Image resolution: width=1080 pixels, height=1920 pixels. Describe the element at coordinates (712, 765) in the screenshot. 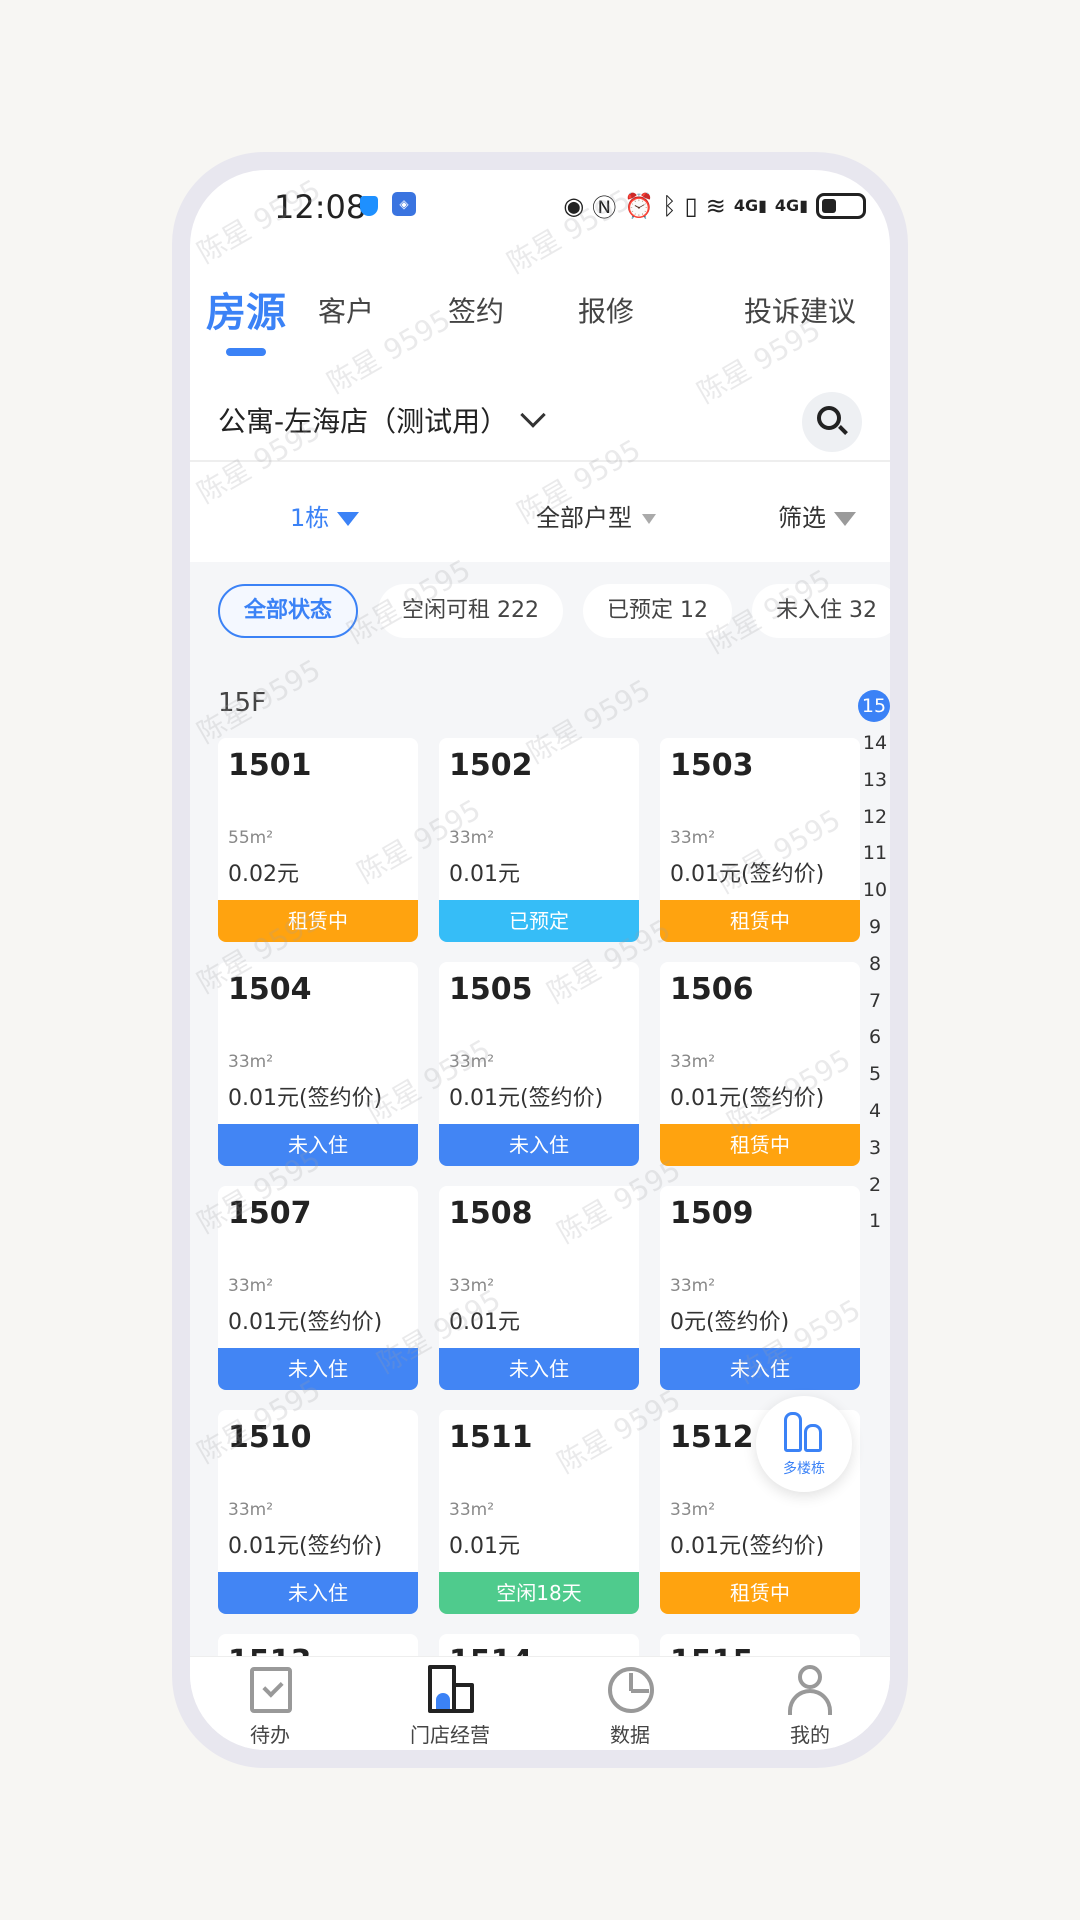

I see `room-number: 1503` at that location.